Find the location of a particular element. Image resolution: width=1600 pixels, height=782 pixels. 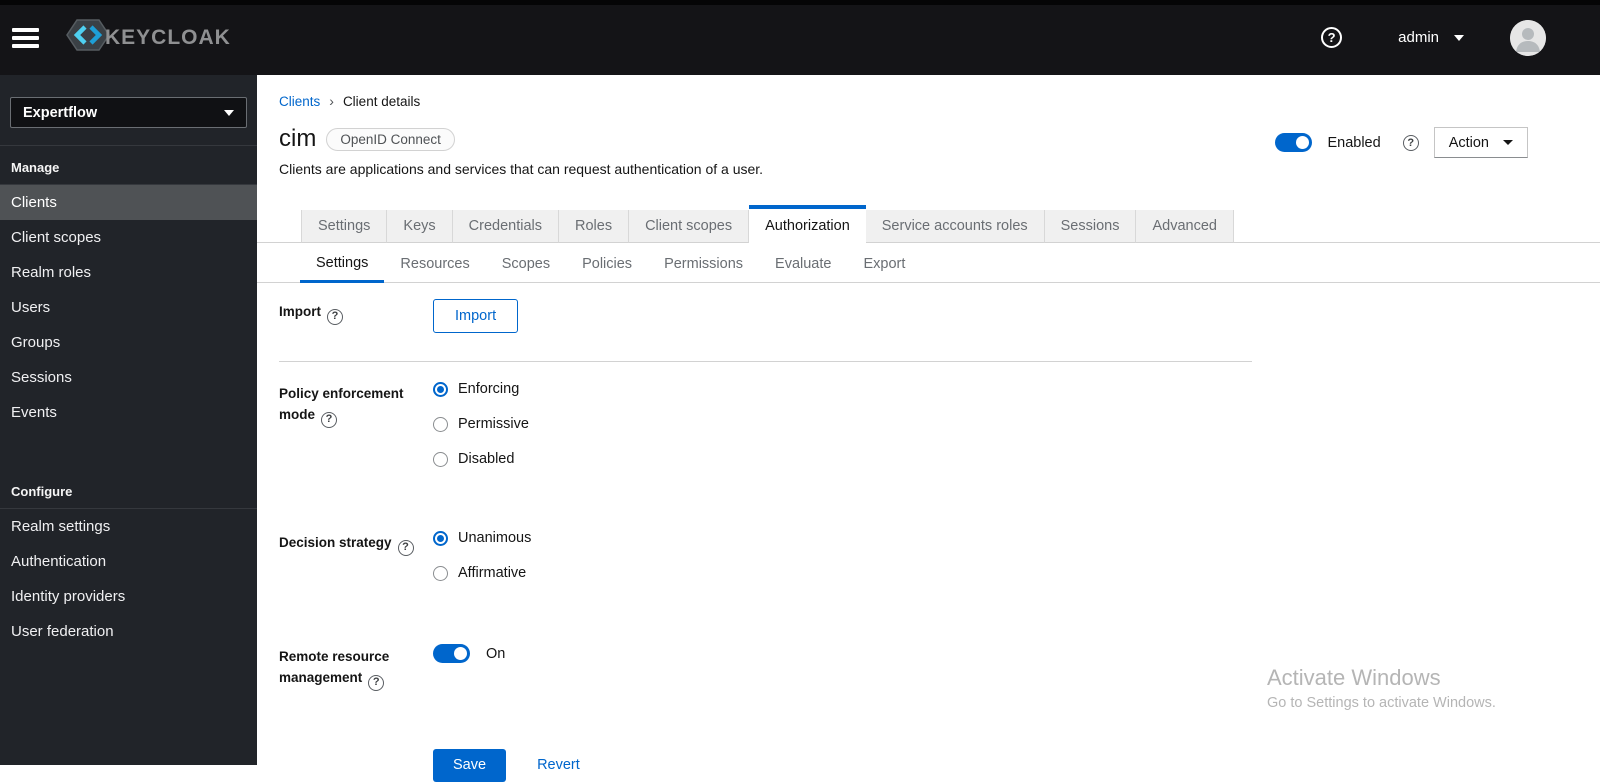

watermark-subtitle: Go to Settings to activate Windows. is located at coordinates (1381, 703).